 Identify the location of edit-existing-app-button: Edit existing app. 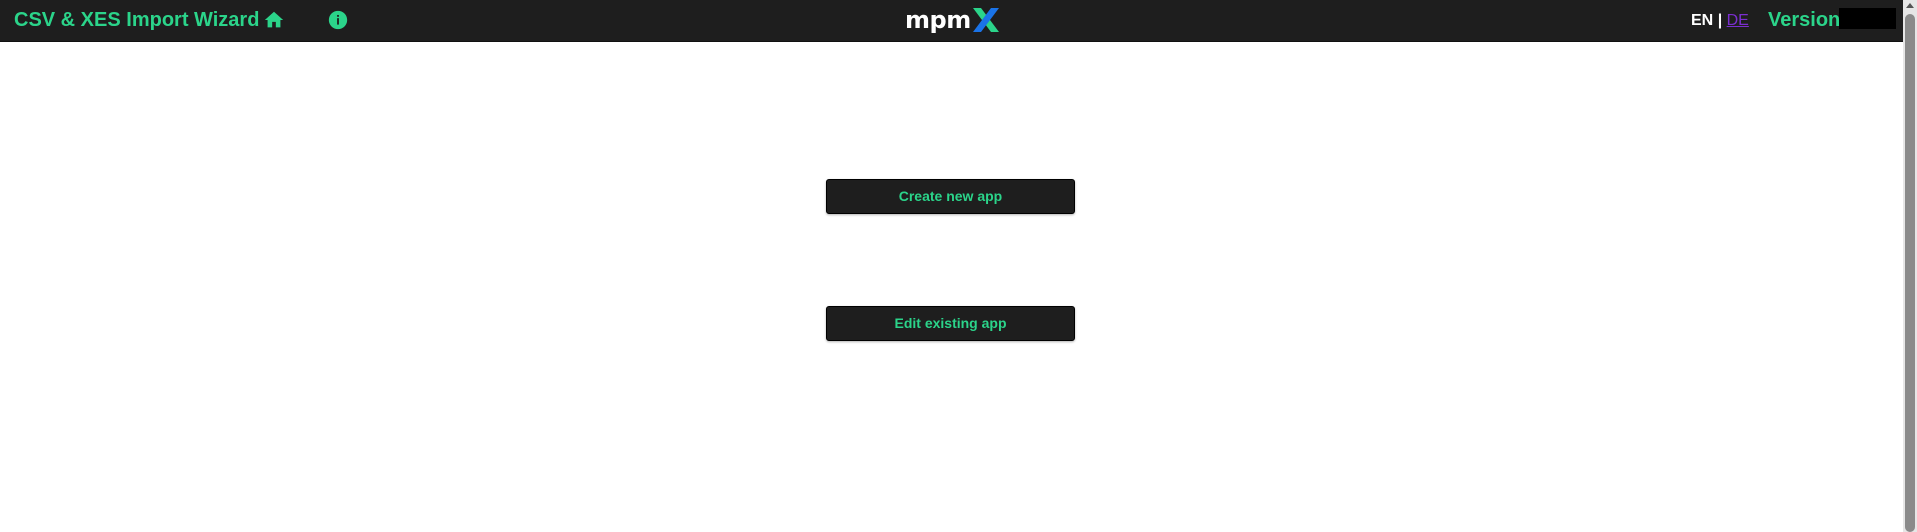
(950, 323).